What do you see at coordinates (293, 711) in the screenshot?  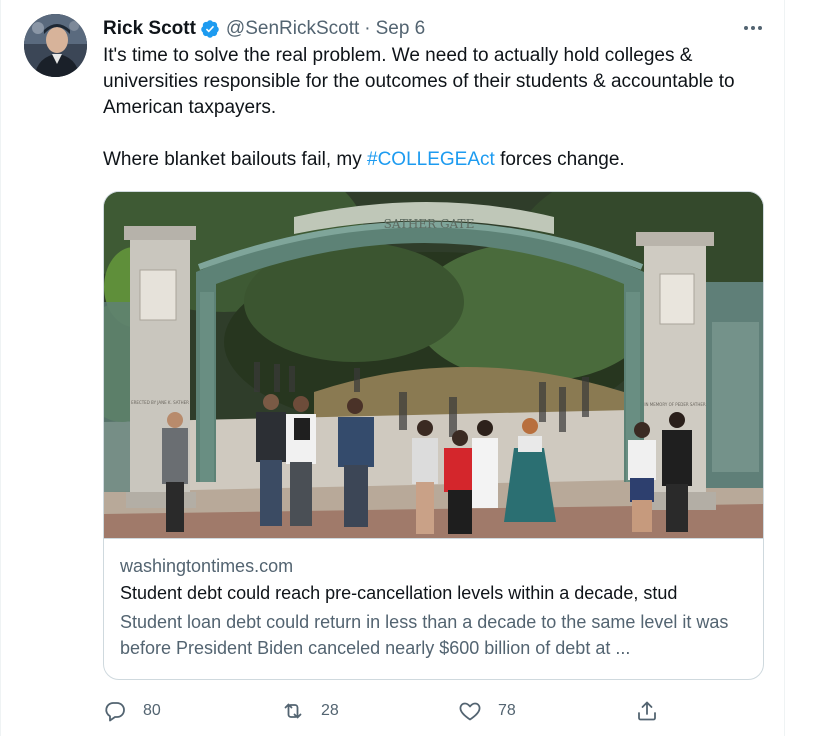 I see `retweet-icon` at bounding box center [293, 711].